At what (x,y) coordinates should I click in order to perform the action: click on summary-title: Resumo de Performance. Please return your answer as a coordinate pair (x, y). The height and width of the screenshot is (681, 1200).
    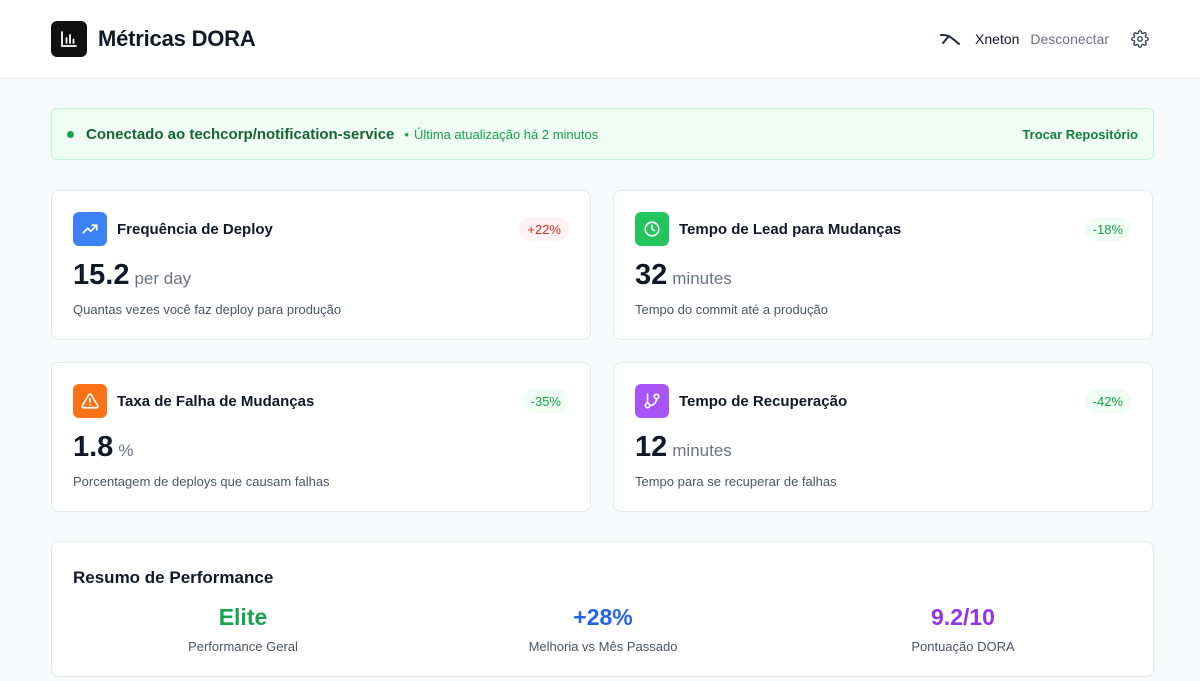
    Looking at the image, I should click on (173, 577).